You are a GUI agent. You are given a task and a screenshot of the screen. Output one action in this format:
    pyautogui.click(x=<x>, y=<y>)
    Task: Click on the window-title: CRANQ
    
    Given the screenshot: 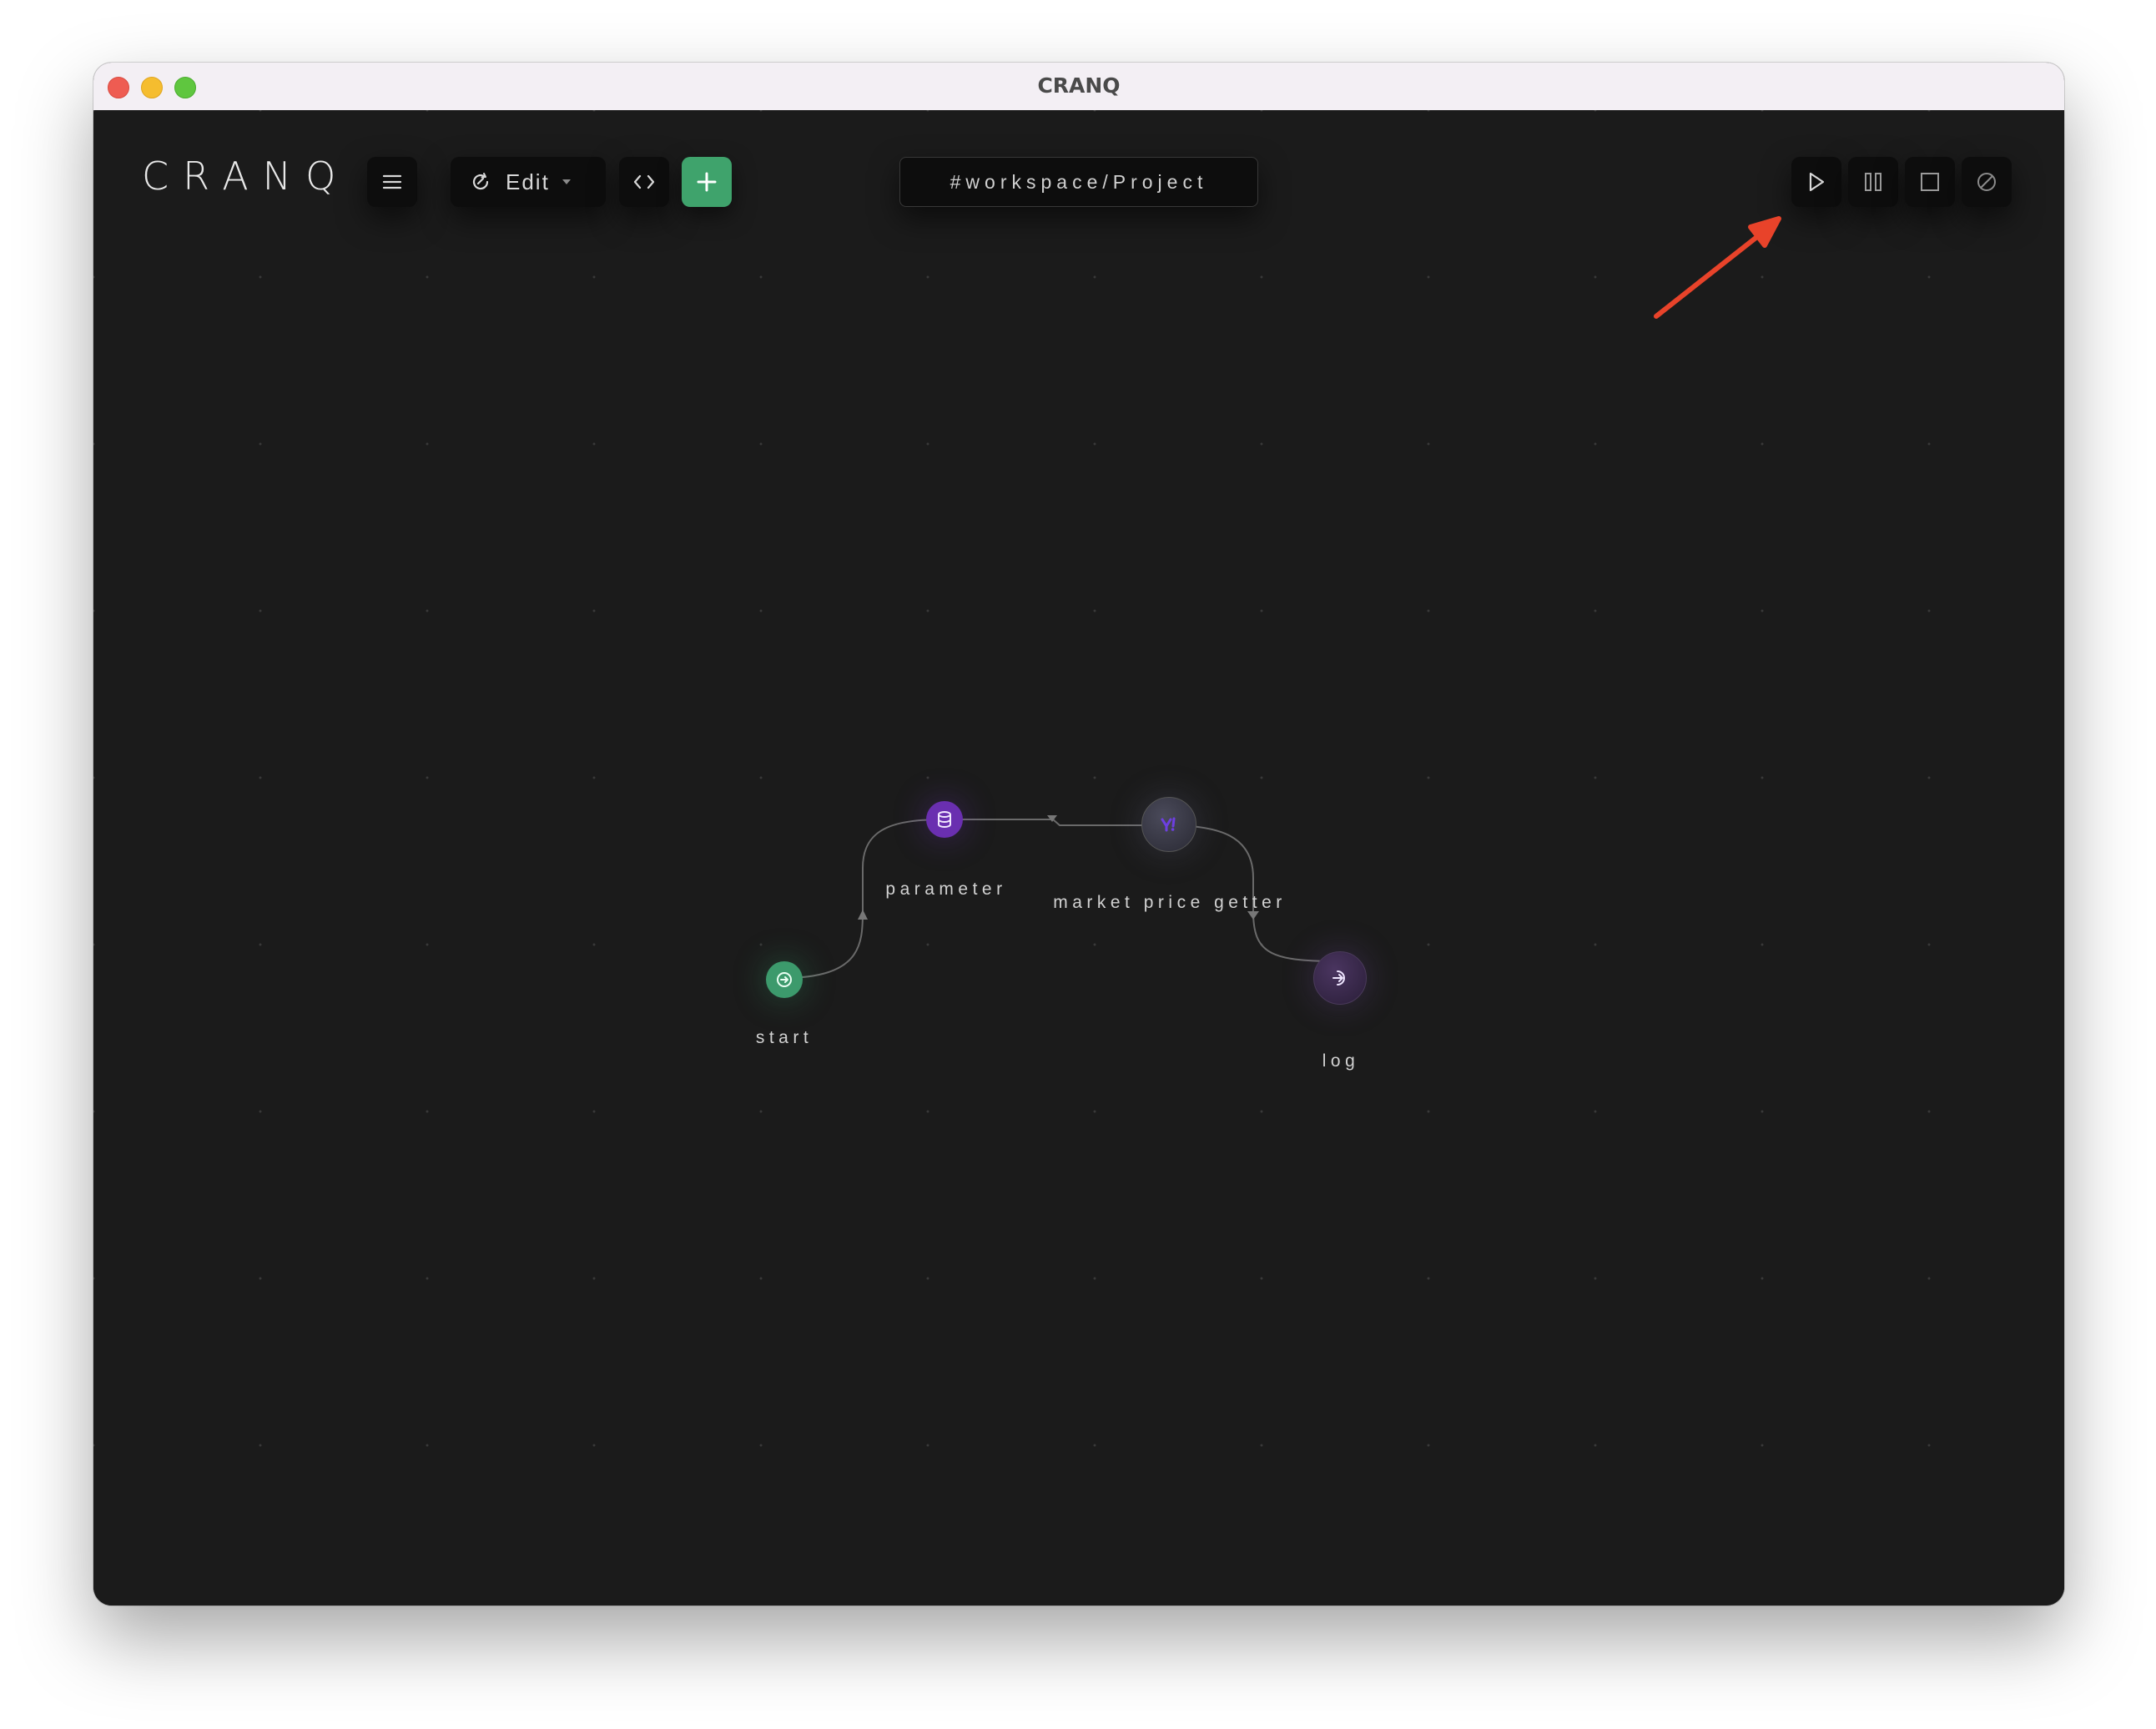 What is the action you would take?
    pyautogui.click(x=1079, y=85)
    